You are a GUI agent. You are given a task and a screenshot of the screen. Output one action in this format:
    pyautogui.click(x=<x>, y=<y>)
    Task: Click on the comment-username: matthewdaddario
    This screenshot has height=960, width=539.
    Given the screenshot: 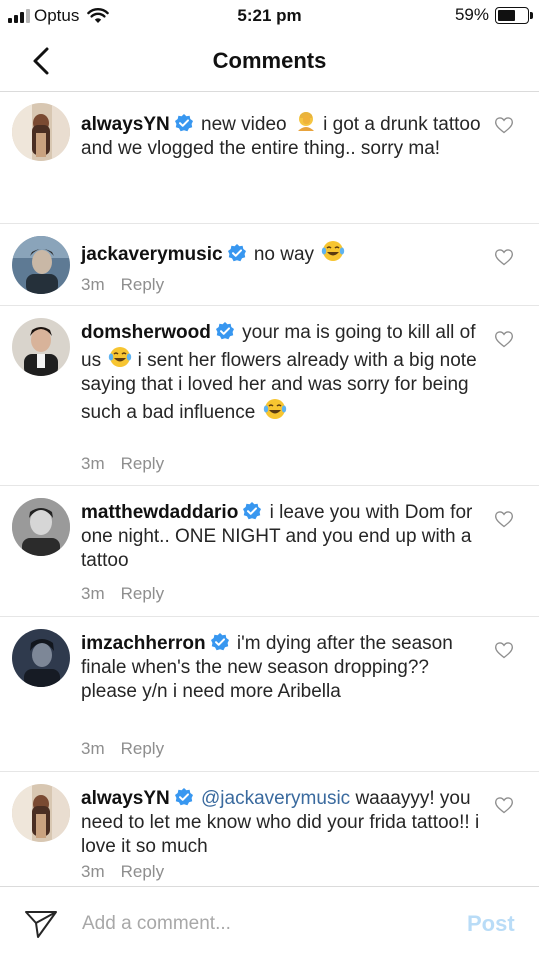 What is the action you would take?
    pyautogui.click(x=159, y=512)
    